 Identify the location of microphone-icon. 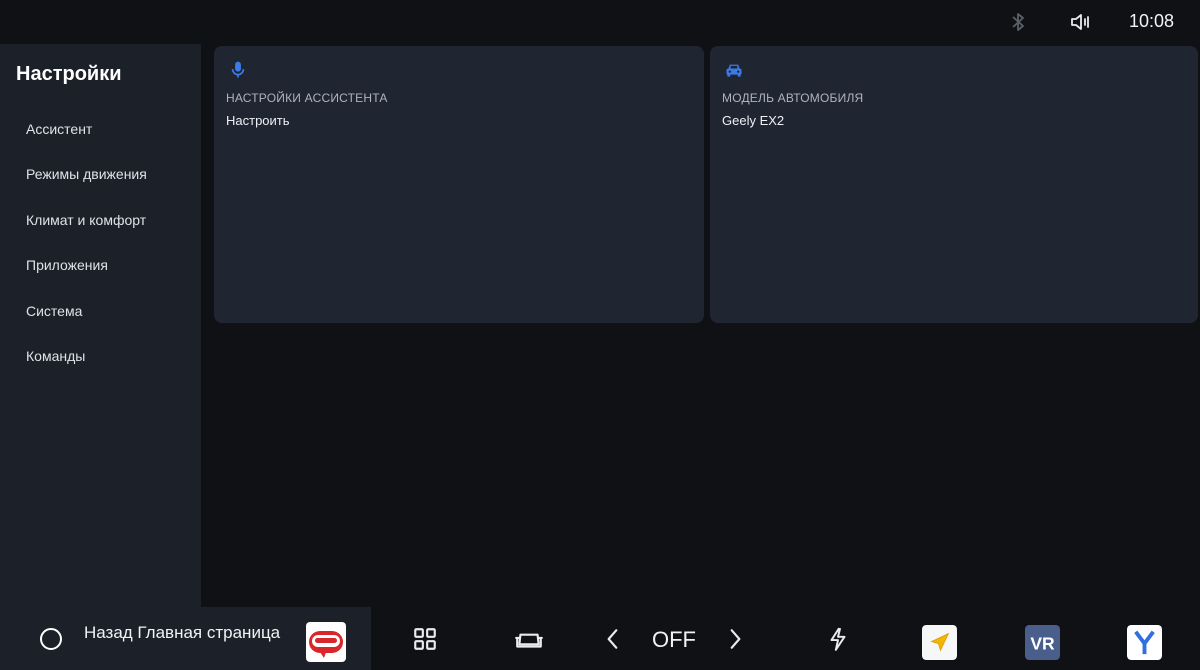
(238, 69).